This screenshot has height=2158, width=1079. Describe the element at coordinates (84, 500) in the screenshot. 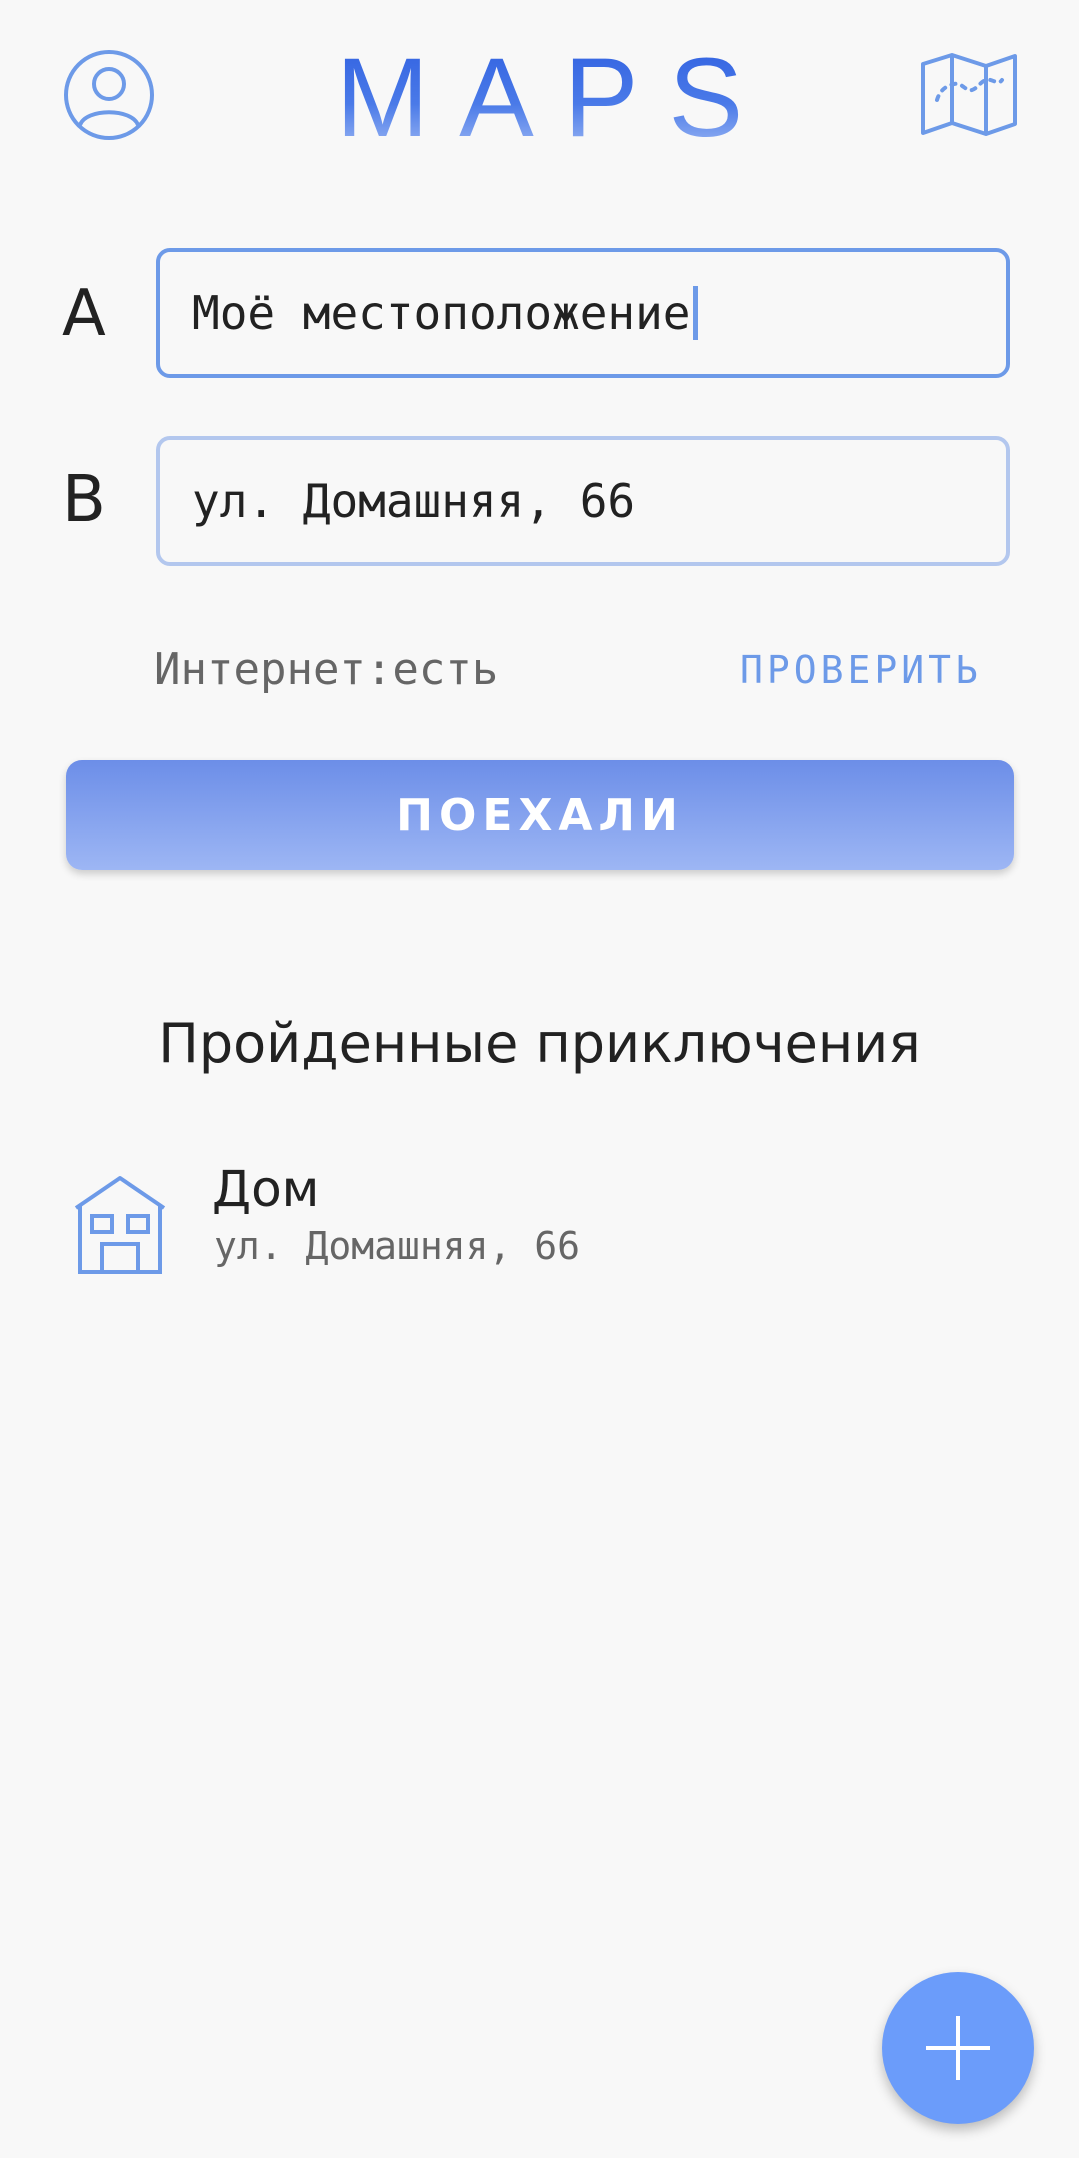

I see `point-b-label: B` at that location.